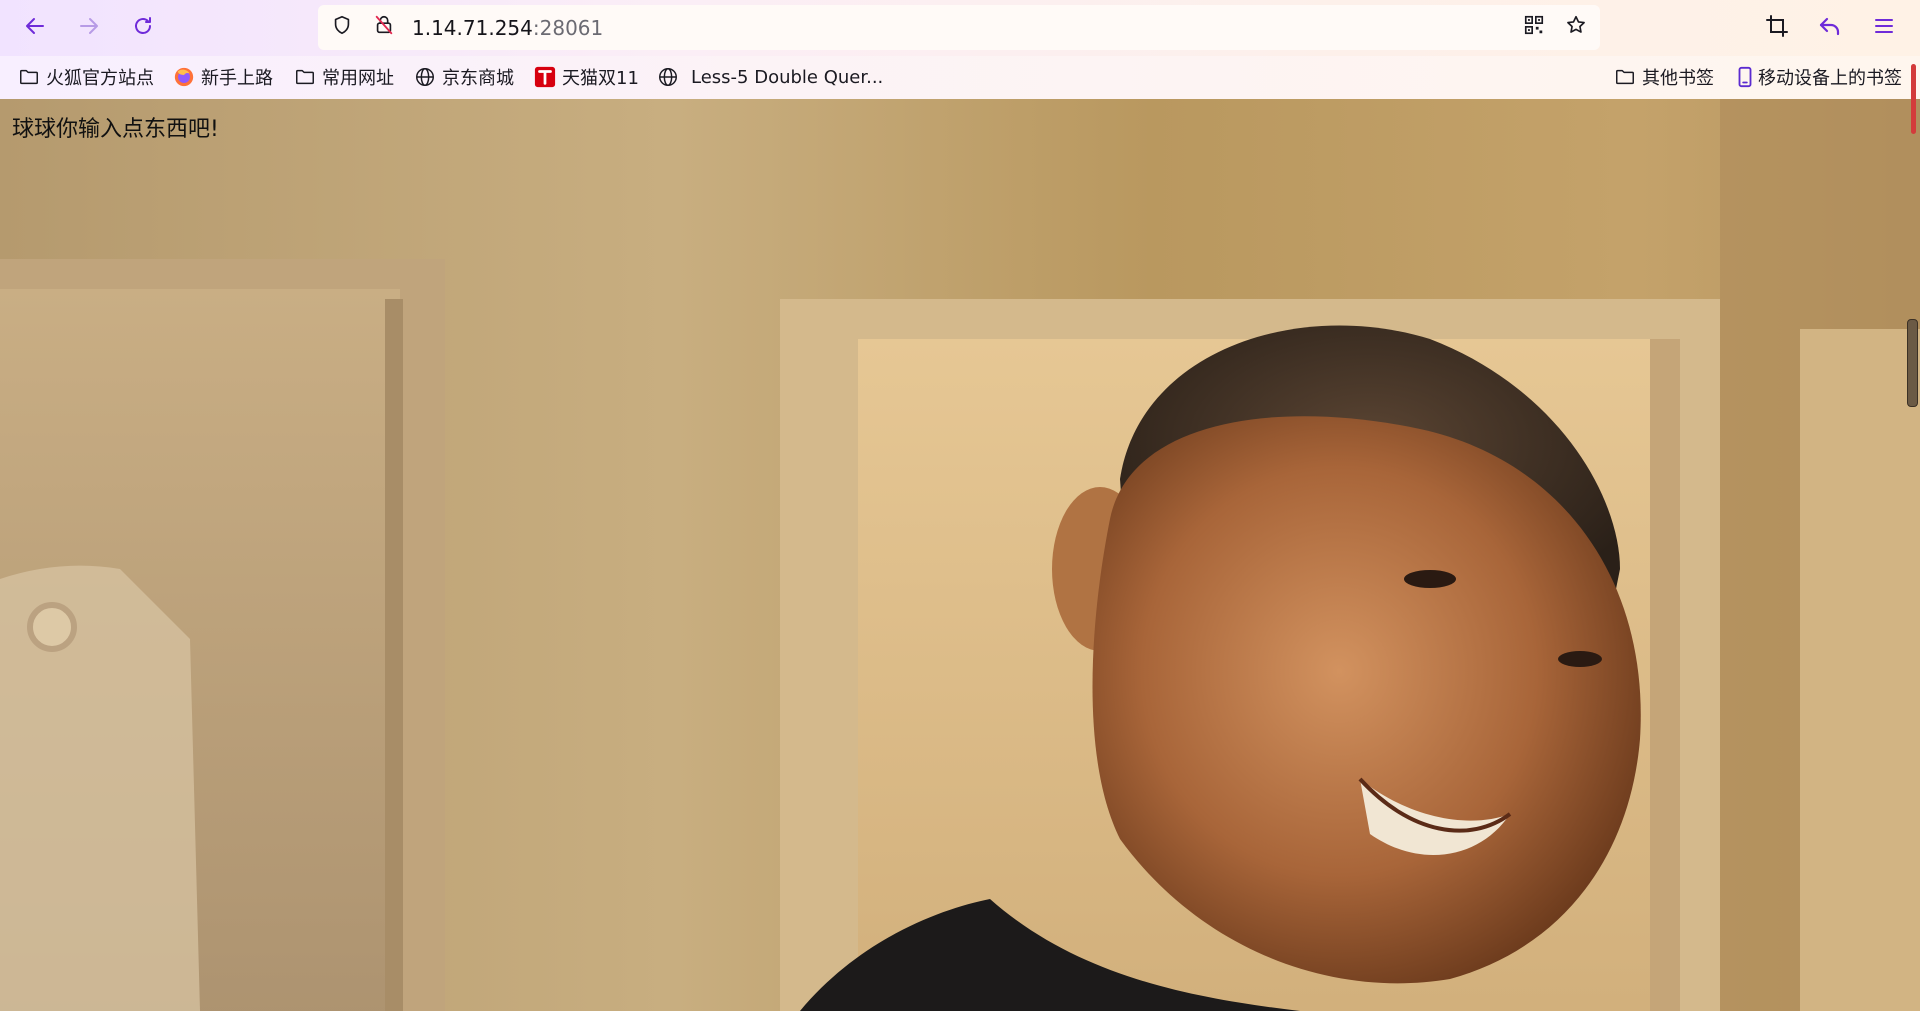 The image size is (1920, 1011). I want to click on bookmark-jd: 京东商城, so click(464, 77).